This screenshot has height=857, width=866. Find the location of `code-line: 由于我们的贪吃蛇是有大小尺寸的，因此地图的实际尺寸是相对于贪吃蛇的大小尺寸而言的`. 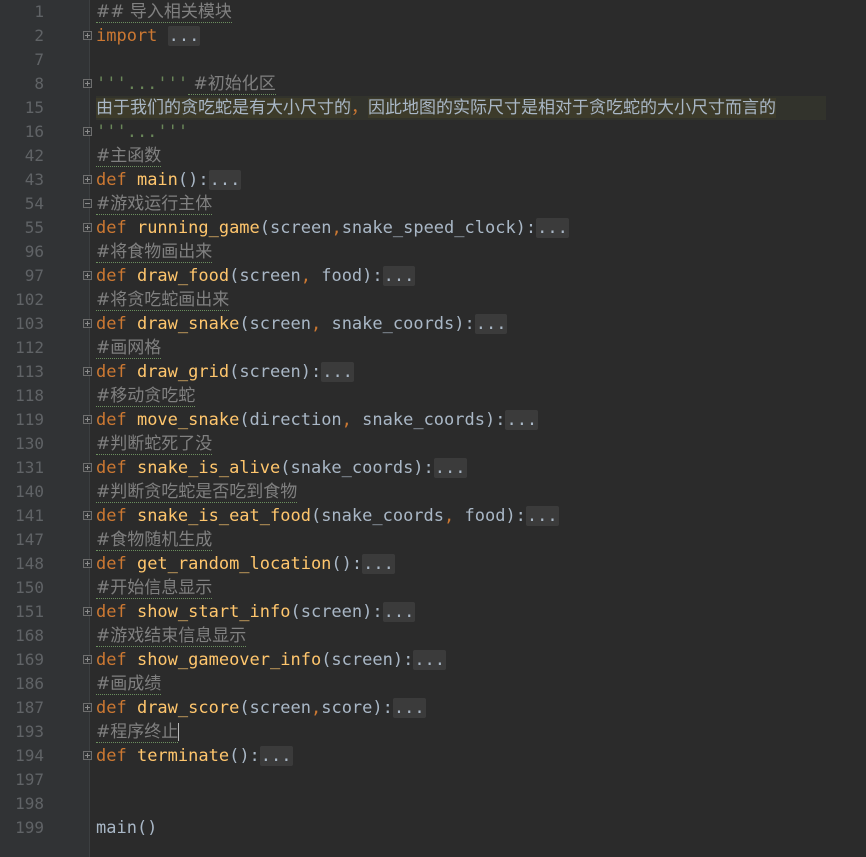

code-line: 由于我们的贪吃蛇是有大小尺寸的，因此地图的实际尺寸是相对于贪吃蛇的大小尺寸而言的 is located at coordinates (461, 108).